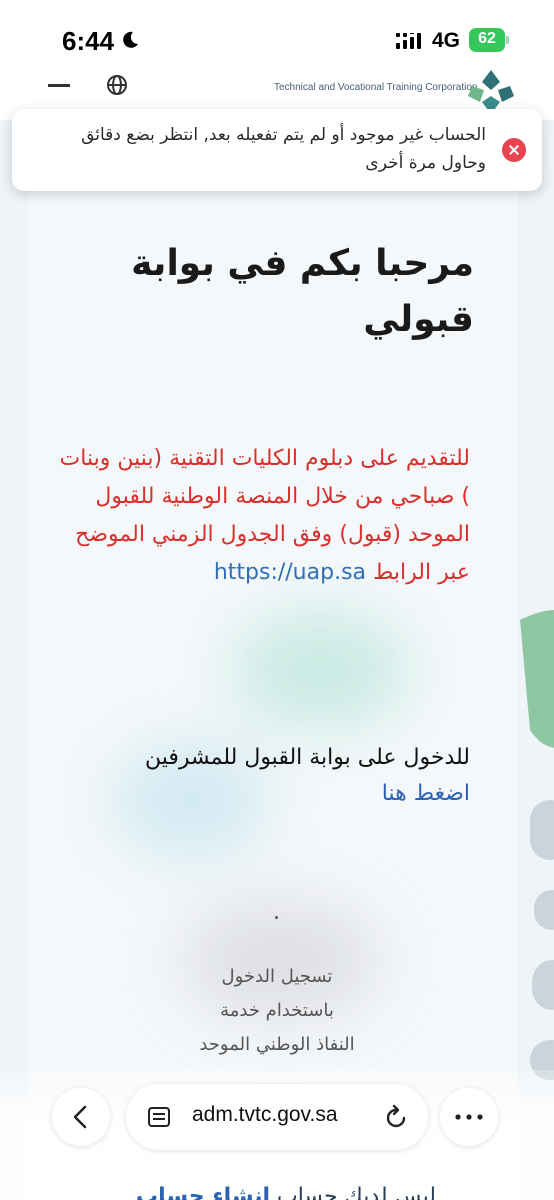 The height and width of the screenshot is (1200, 554). What do you see at coordinates (59, 85) in the screenshot?
I see `menu-icon` at bounding box center [59, 85].